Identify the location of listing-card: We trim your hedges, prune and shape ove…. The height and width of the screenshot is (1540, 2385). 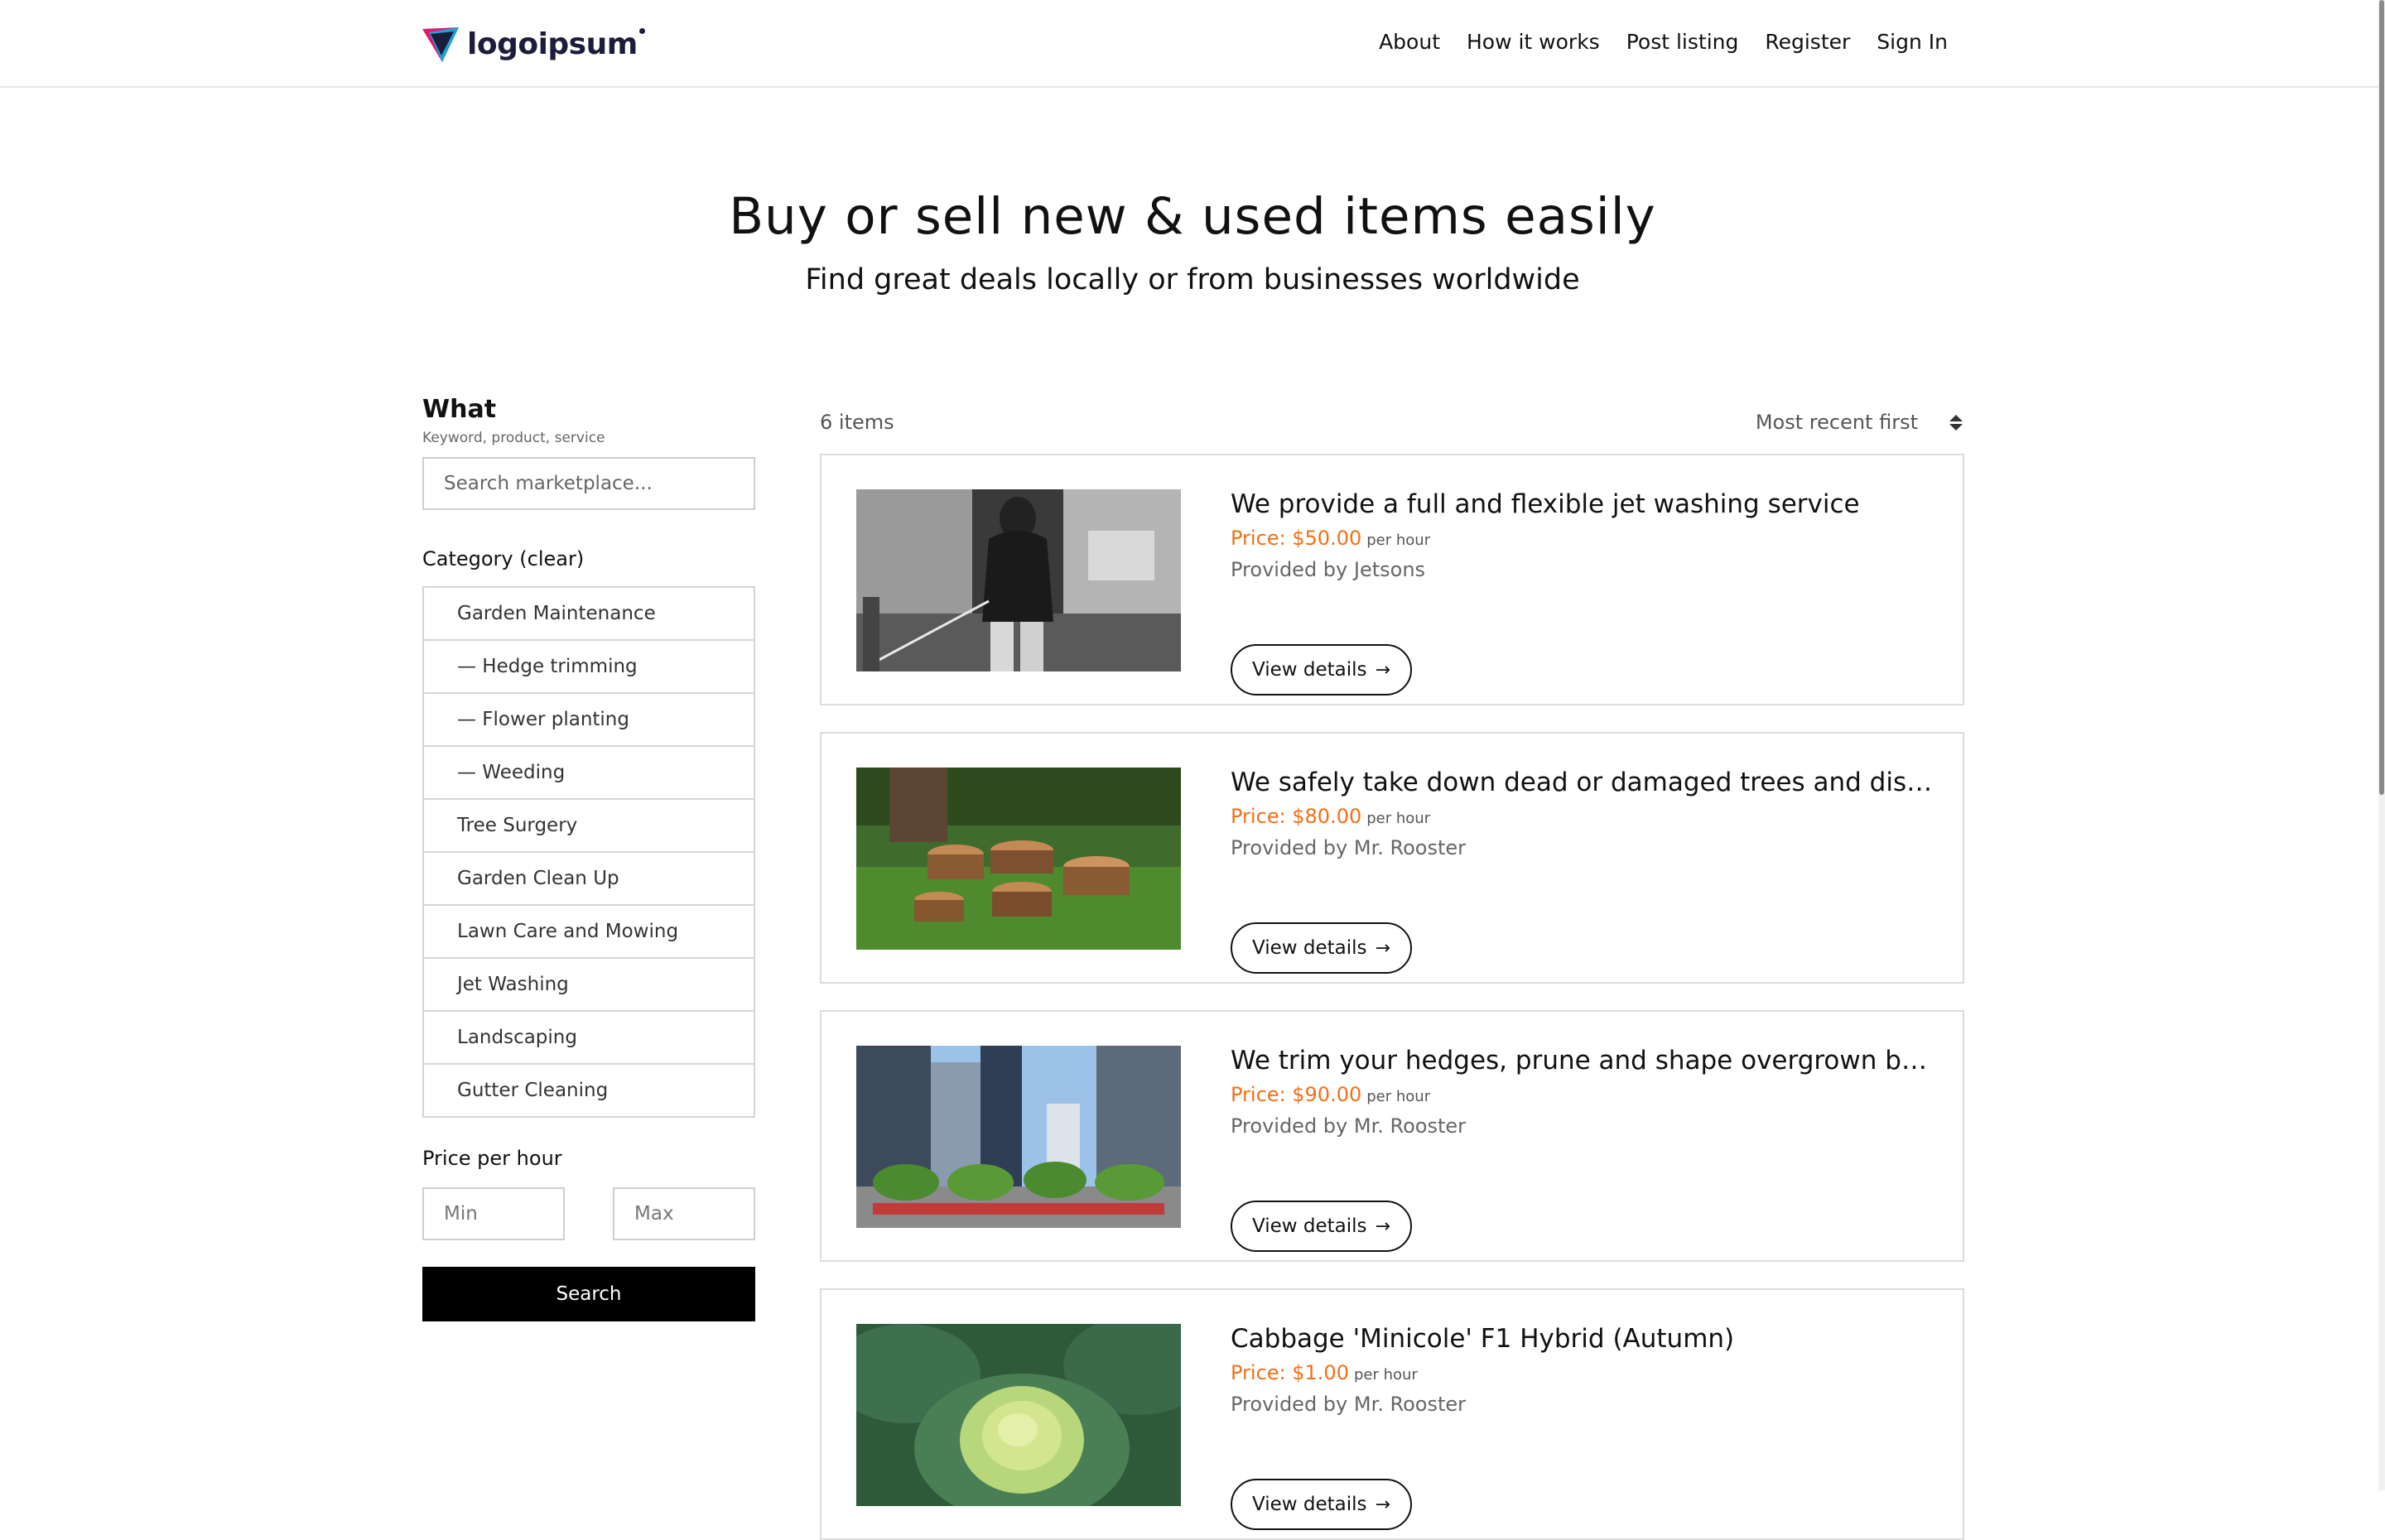
(1392, 1136).